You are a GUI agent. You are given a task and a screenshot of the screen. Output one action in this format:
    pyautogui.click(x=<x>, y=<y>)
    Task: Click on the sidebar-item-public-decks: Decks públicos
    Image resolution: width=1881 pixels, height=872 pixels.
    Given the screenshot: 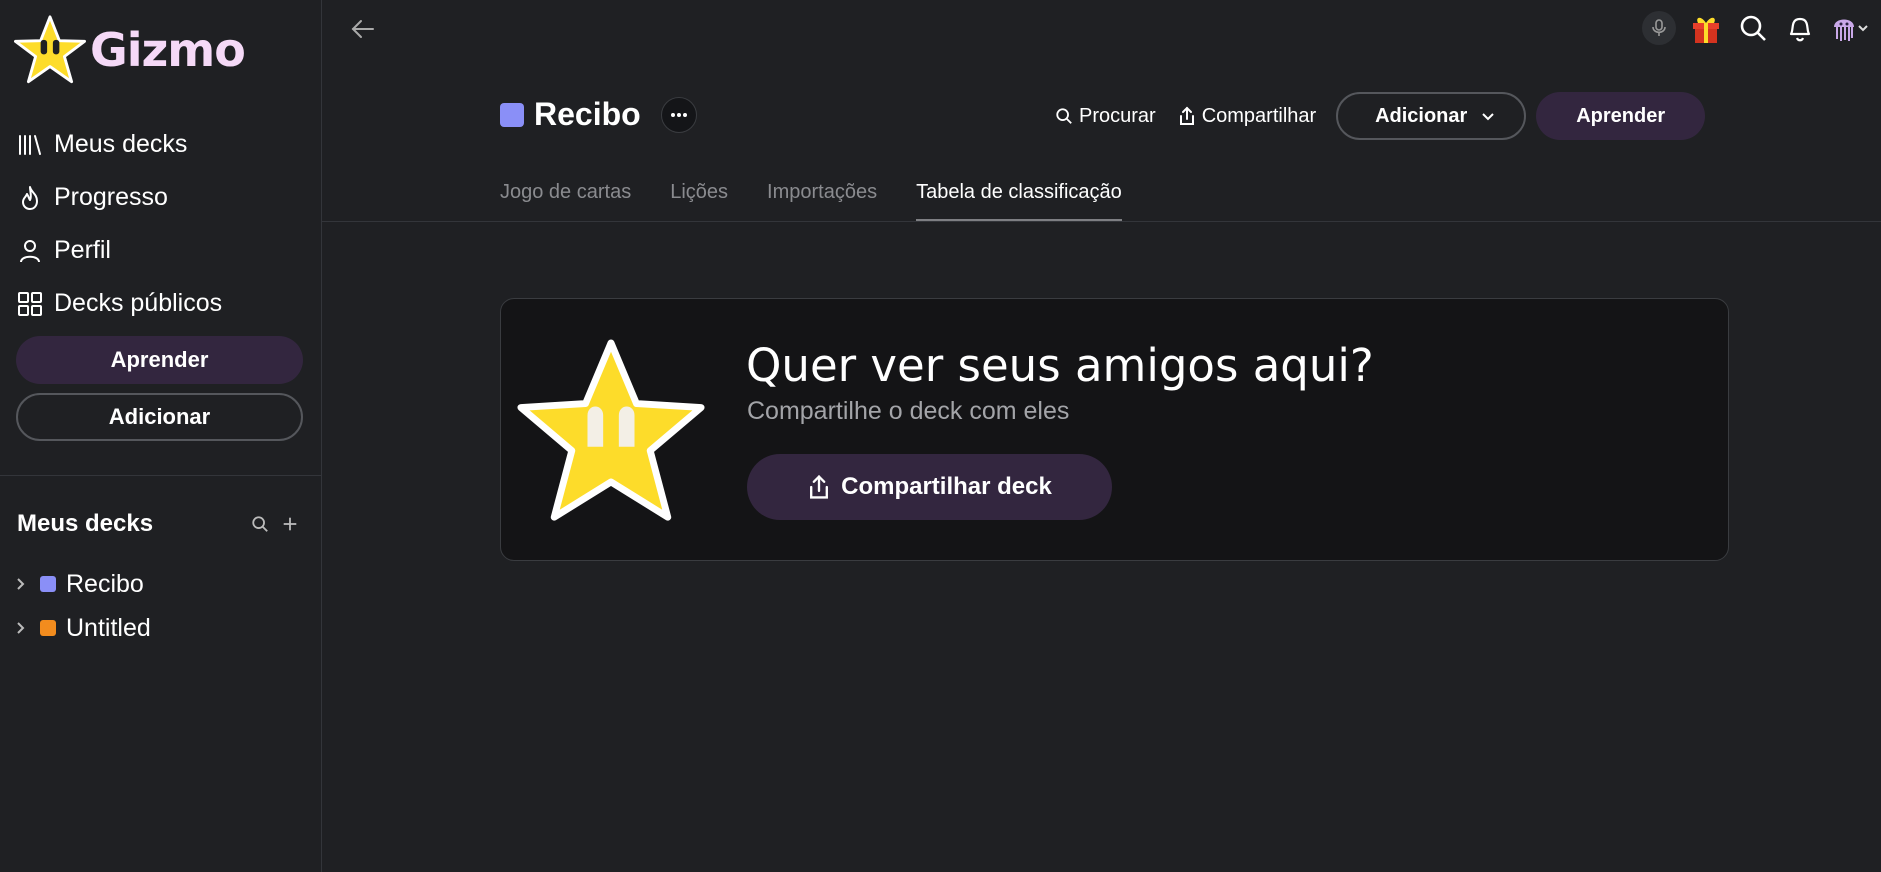 What is the action you would take?
    pyautogui.click(x=119, y=303)
    